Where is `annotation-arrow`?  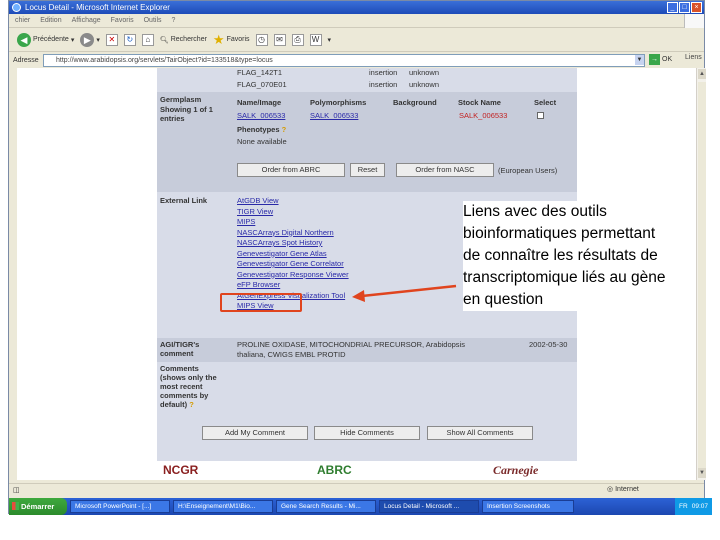 annotation-arrow is located at coordinates (404, 293).